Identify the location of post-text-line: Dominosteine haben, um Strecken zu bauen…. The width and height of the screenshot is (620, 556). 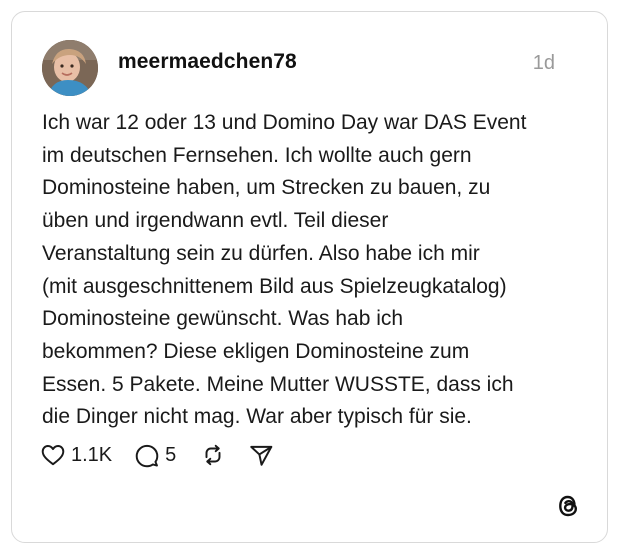
(266, 188).